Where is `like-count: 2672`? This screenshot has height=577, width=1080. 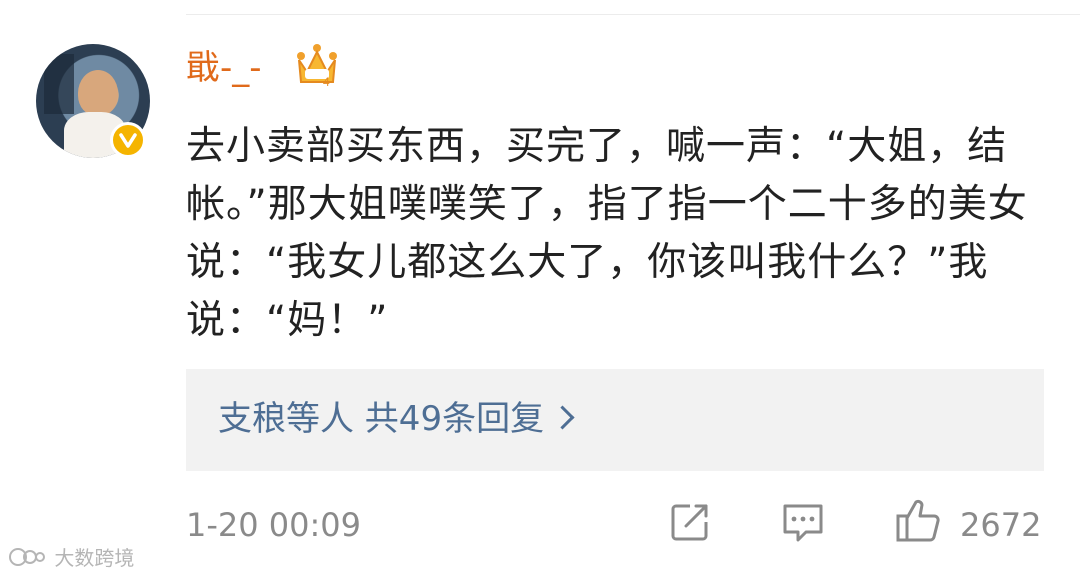
like-count: 2672 is located at coordinates (1001, 525).